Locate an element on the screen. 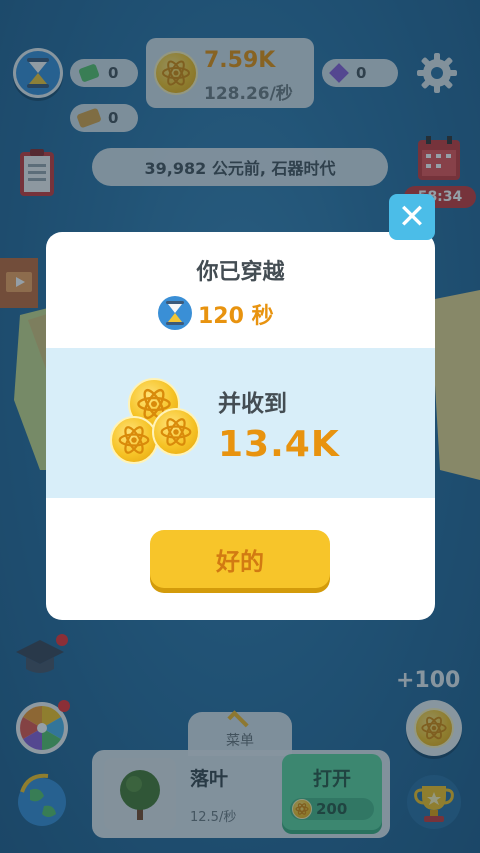 This screenshot has width=480, height=853. close-button: ✕ is located at coordinates (412, 217).